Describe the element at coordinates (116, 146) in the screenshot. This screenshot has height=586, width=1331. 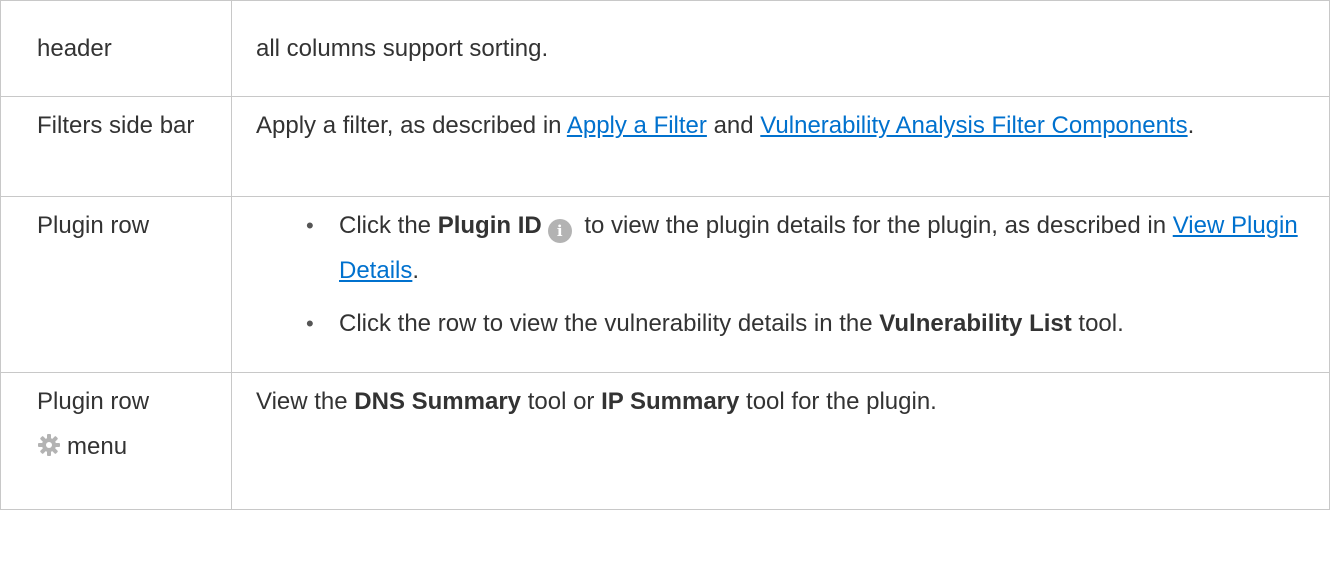
I see `row-label-cell: Filters side bar` at that location.